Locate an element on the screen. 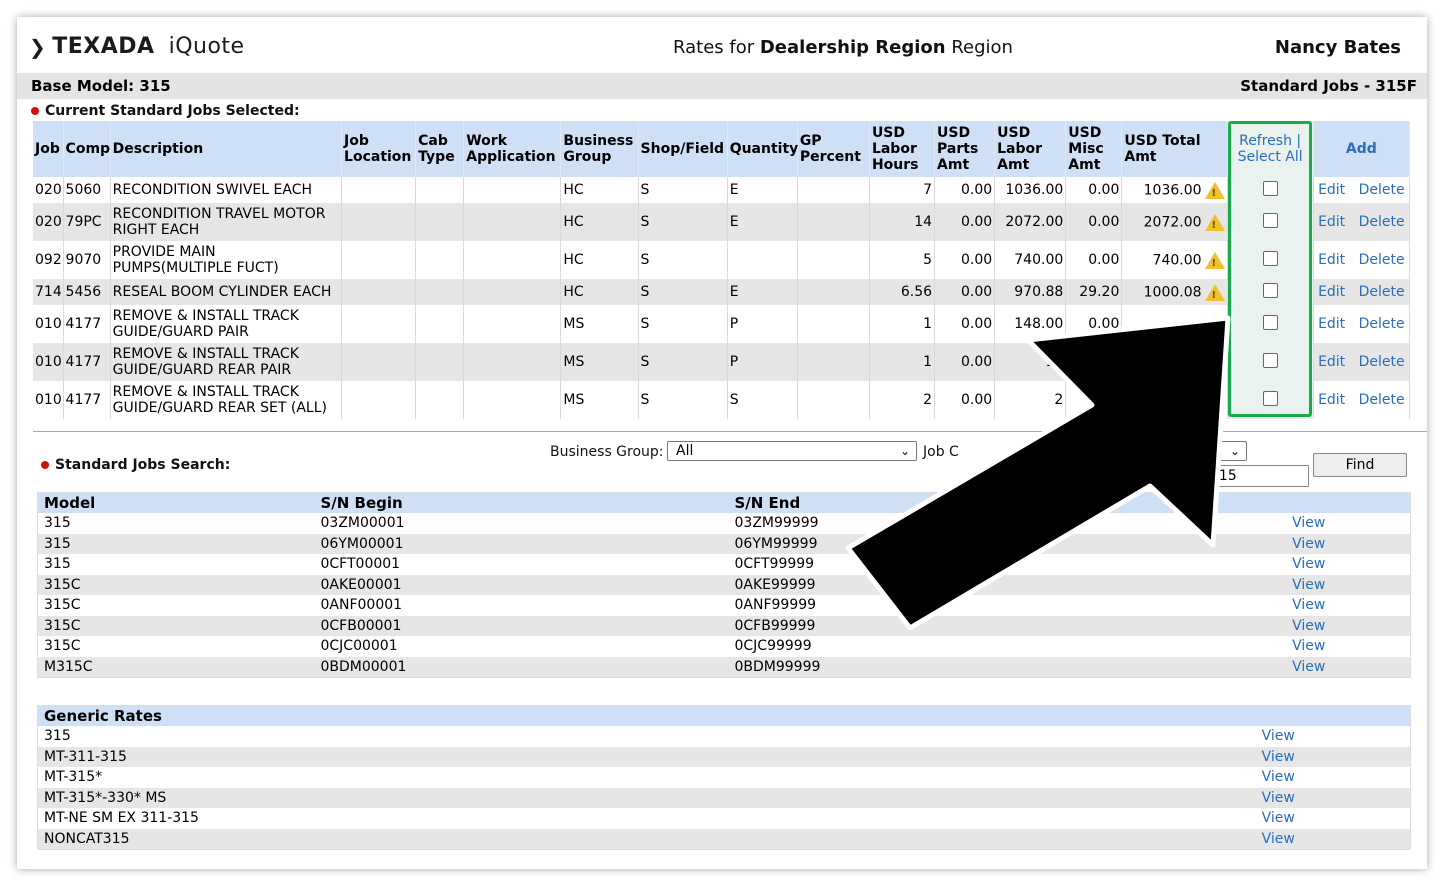 Image resolution: width=1453 pixels, height=895 pixels. range-label: ang is located at coordinates (1115, 477).